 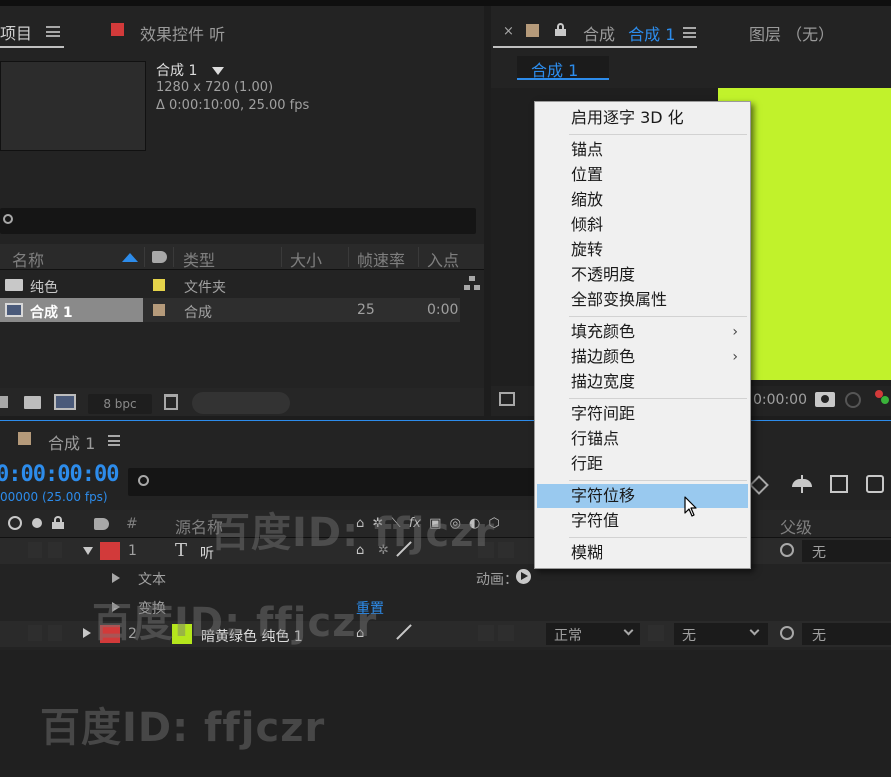 What do you see at coordinates (642, 464) in the screenshot?
I see `menu-item-line-spacing: 行距` at bounding box center [642, 464].